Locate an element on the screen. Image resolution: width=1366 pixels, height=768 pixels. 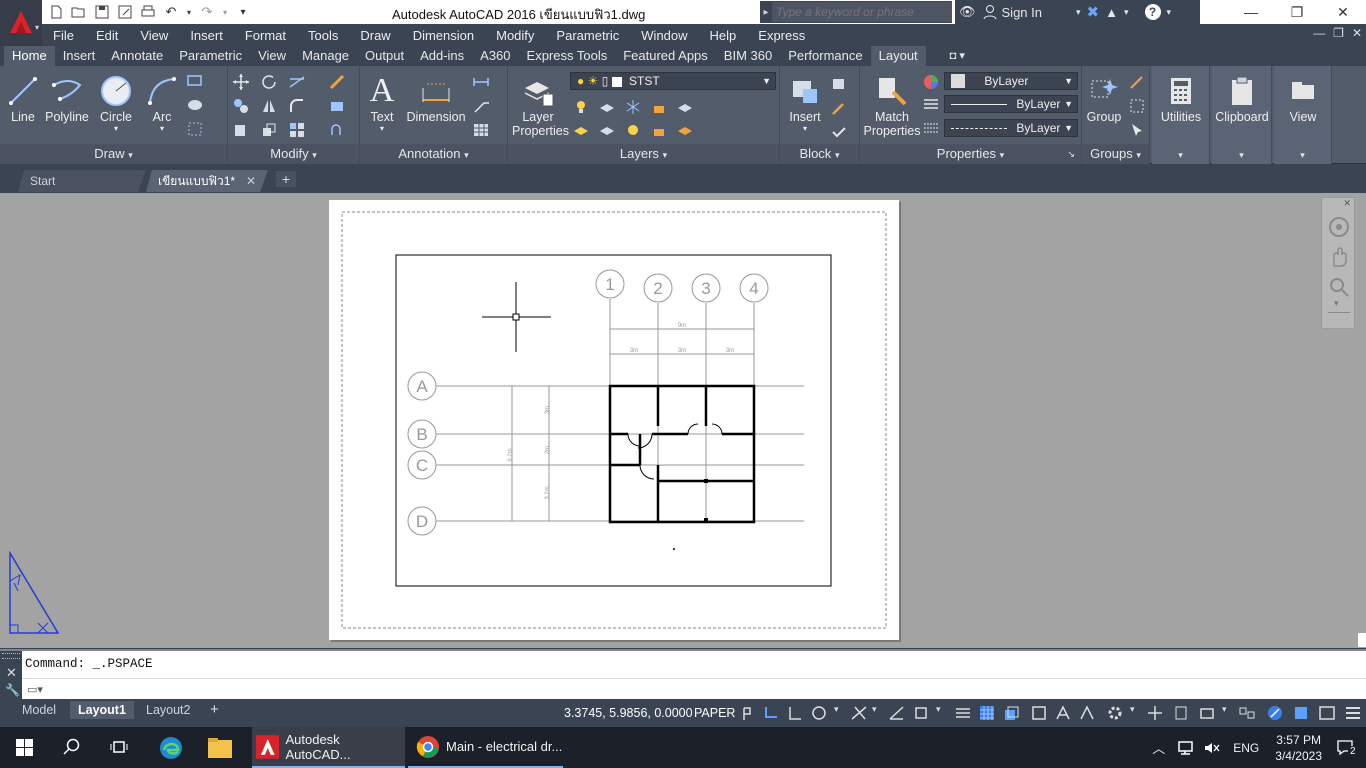
layer-dropdown: ● ☀ ▯ STST ▼ is located at coordinates (673, 81).